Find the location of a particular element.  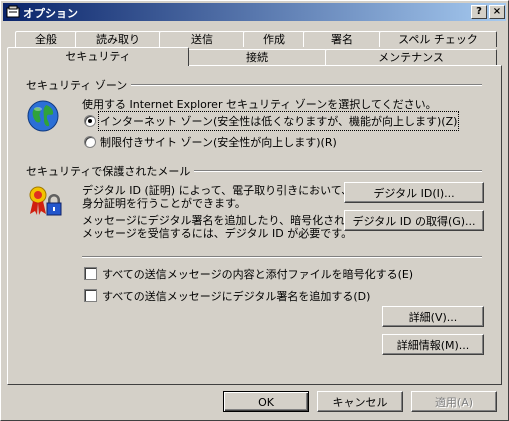

ok-button: OK is located at coordinates (266, 401).